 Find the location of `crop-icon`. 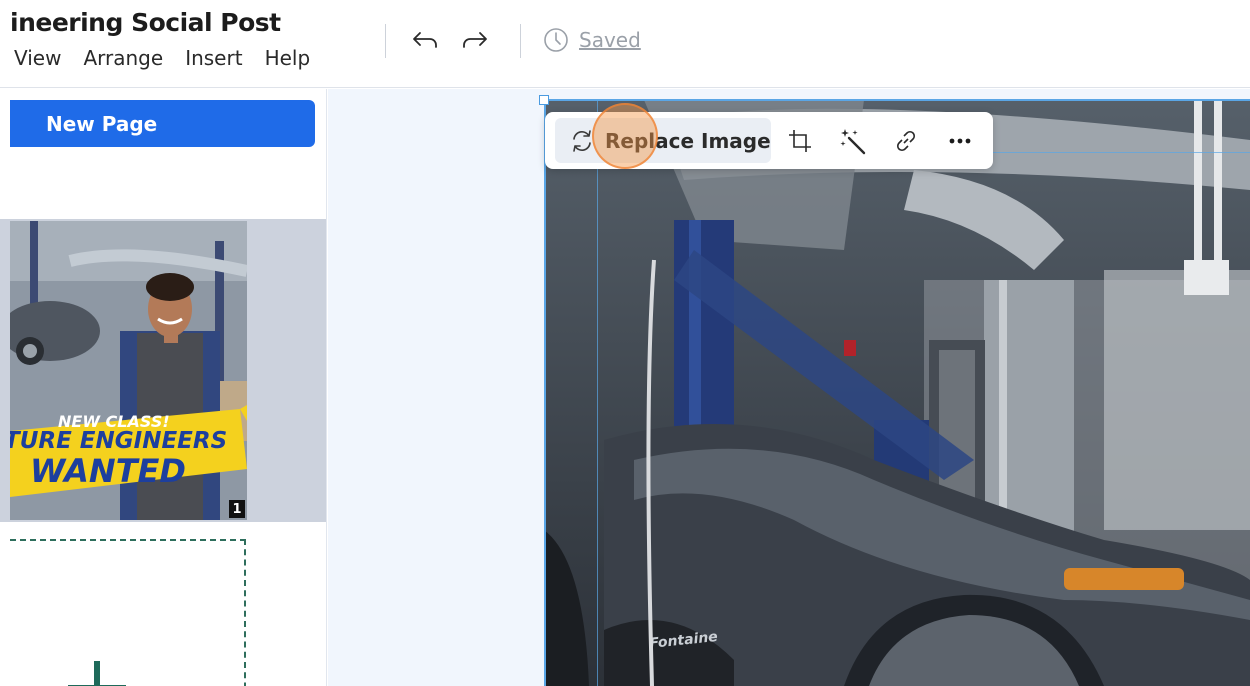

crop-icon is located at coordinates (800, 141).